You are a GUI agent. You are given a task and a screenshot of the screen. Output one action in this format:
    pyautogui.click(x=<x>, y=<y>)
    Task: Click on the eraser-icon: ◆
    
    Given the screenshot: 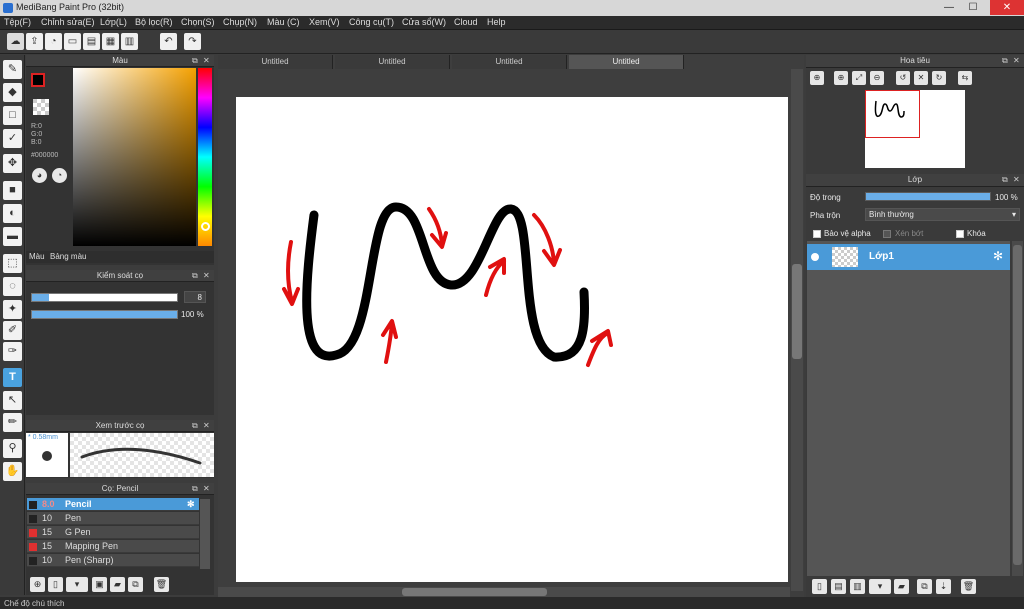 What is the action you would take?
    pyautogui.click(x=12, y=92)
    